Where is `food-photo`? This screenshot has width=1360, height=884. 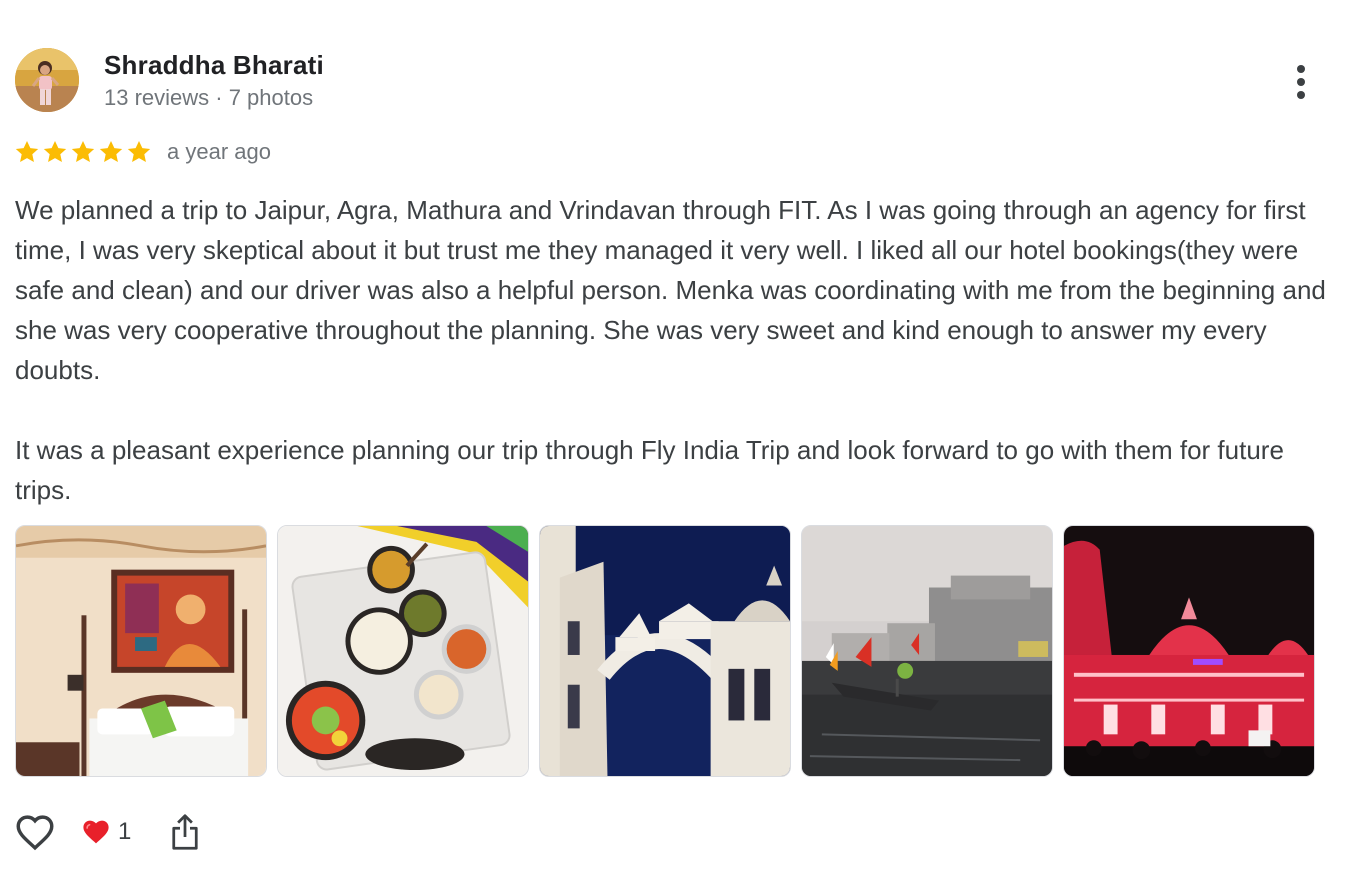
food-photo is located at coordinates (403, 651).